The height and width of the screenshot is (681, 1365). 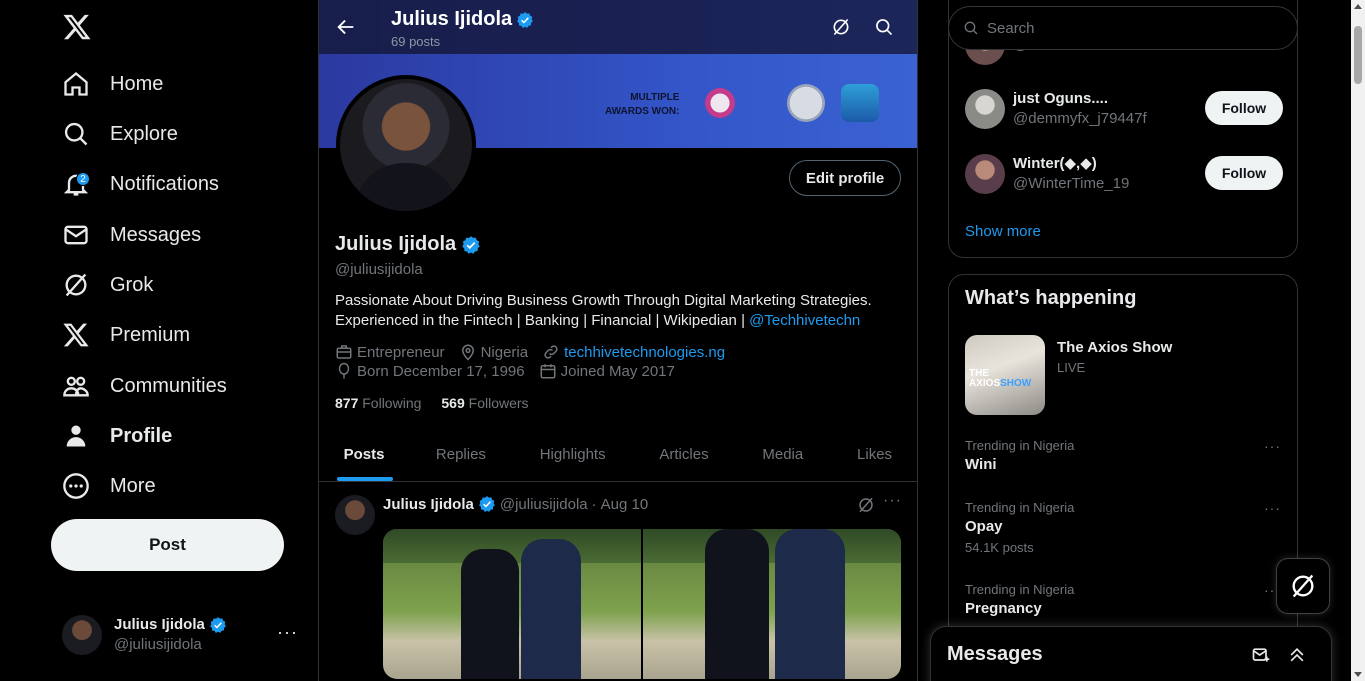 I want to click on search-bar: Search, so click(x=1123, y=28).